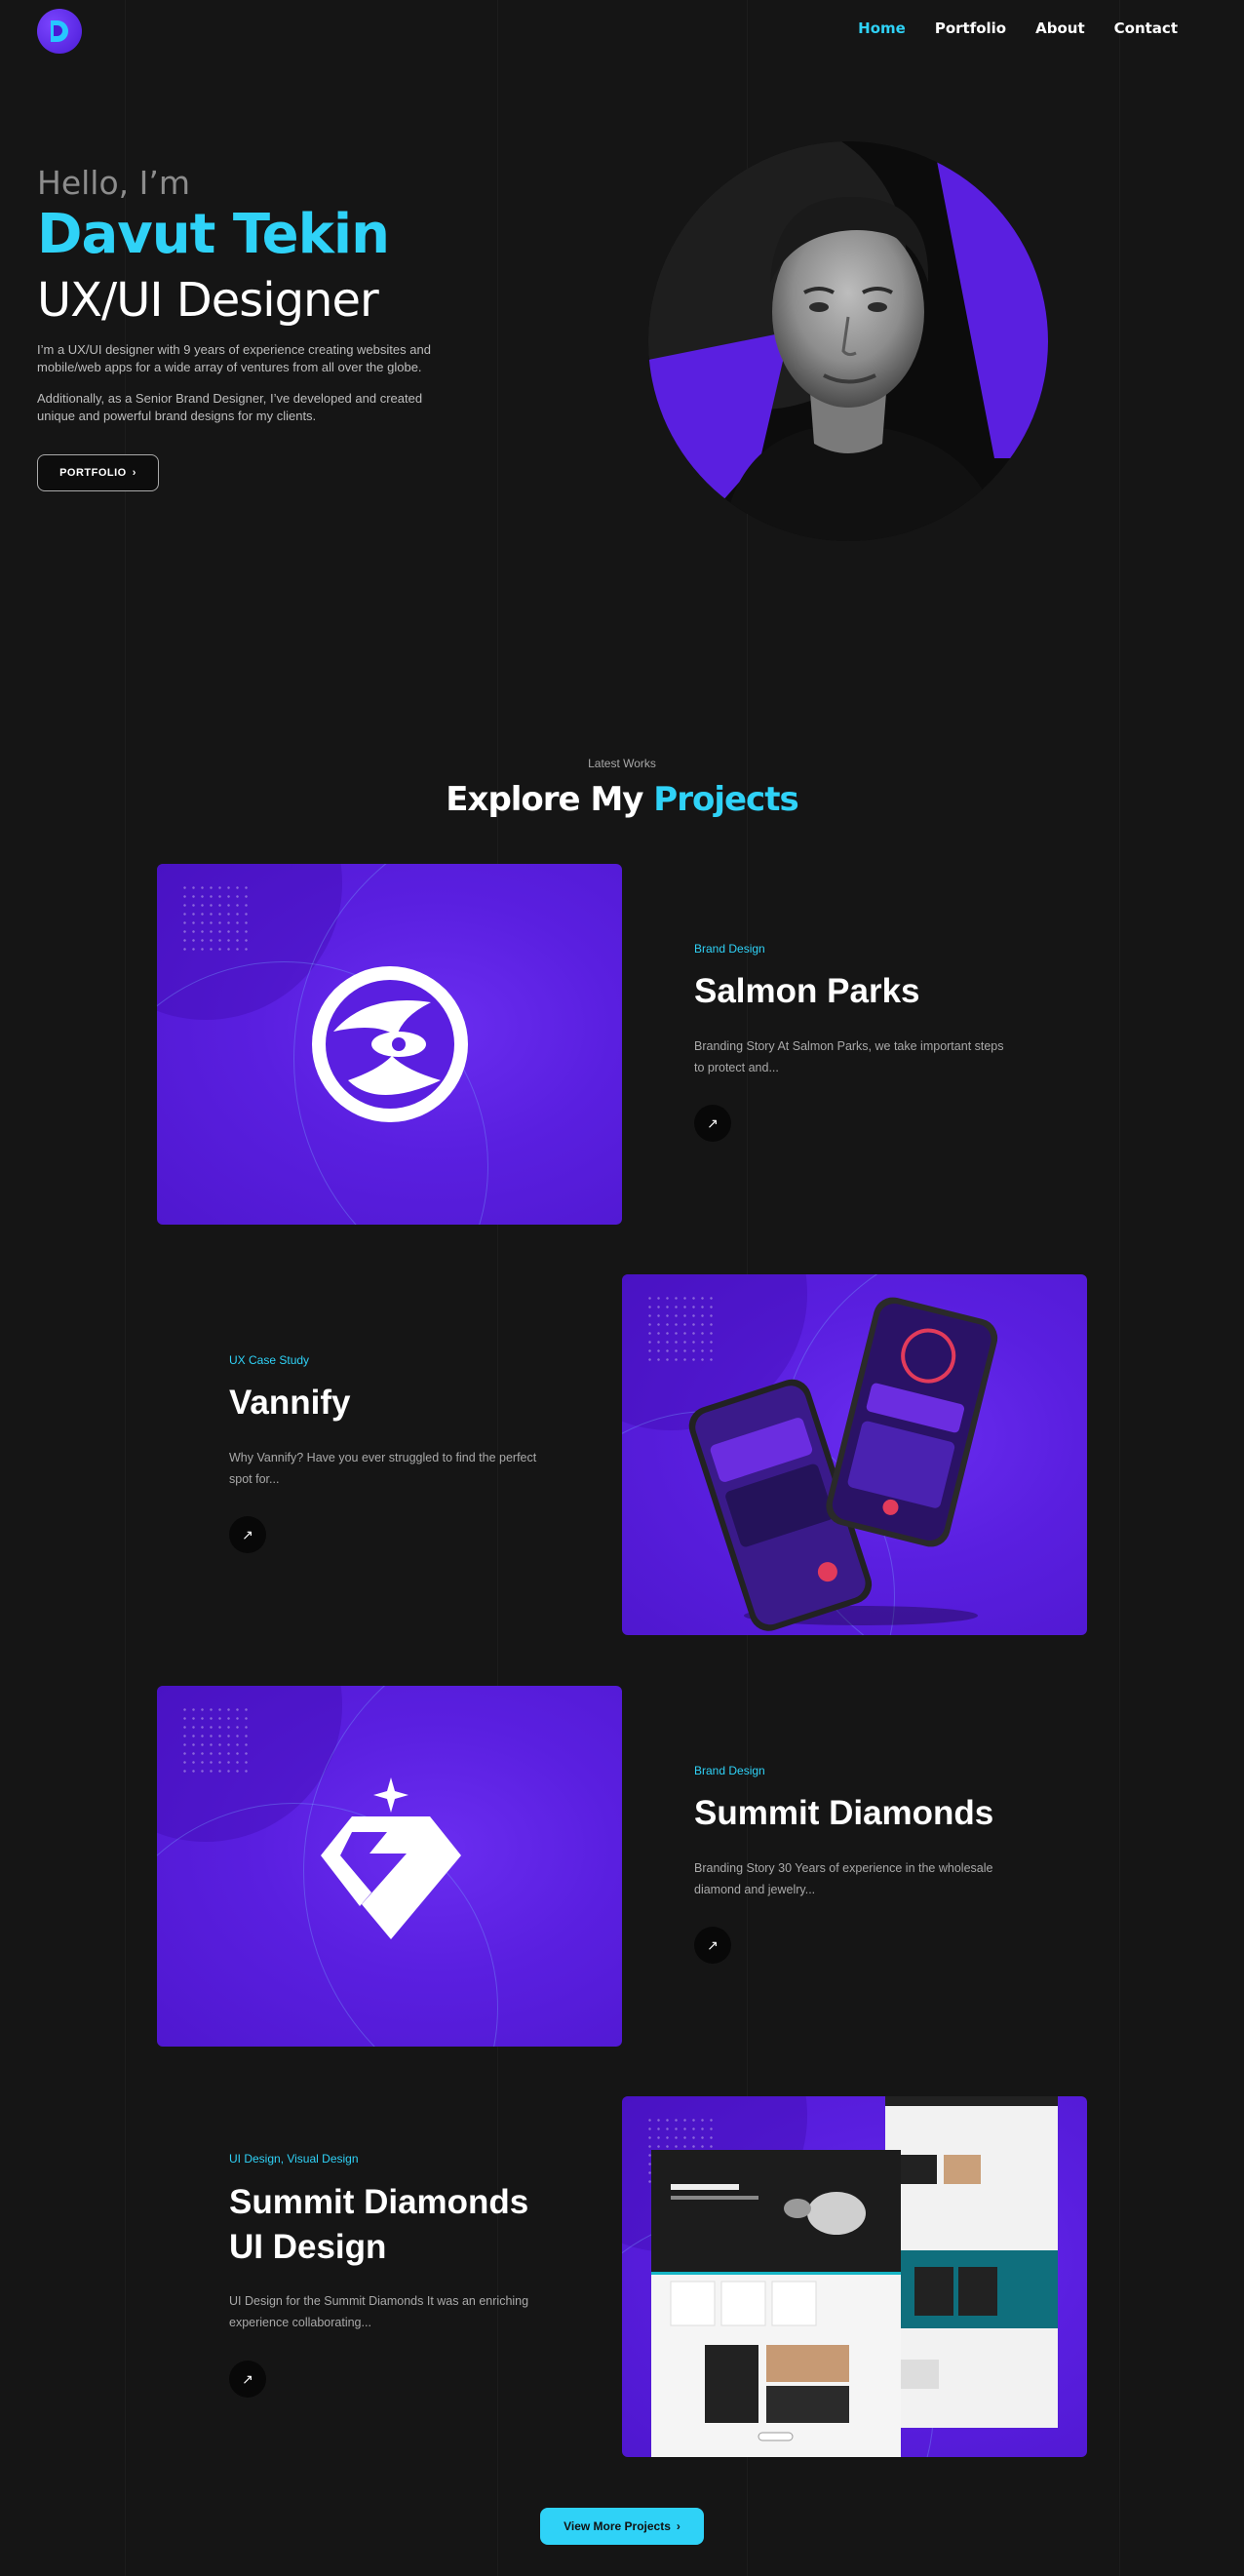 This screenshot has width=1244, height=2576. Describe the element at coordinates (1018, 28) in the screenshot. I see `main-nav: Home Portfolio About Contact` at that location.